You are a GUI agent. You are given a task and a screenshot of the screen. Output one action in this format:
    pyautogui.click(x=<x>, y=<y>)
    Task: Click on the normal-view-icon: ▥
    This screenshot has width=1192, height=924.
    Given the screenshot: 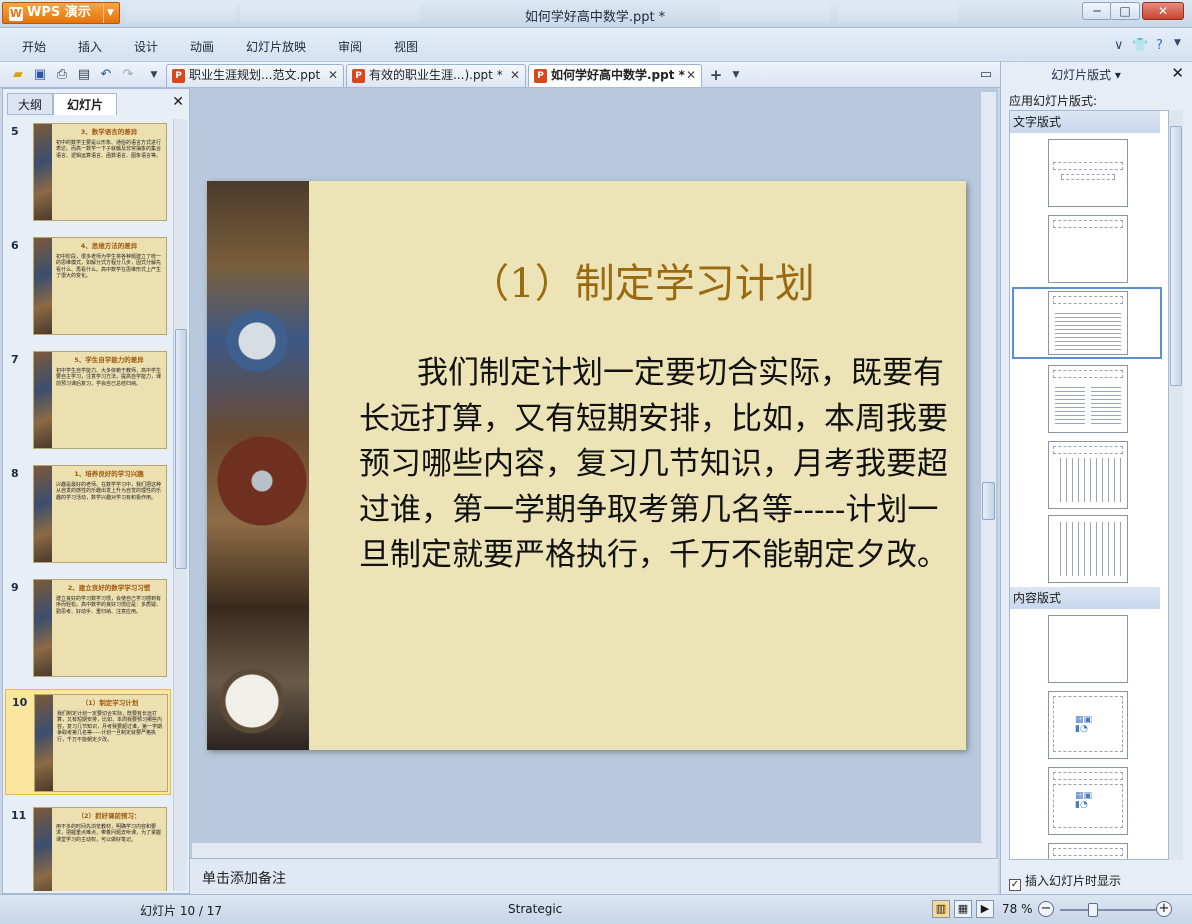 What is the action you would take?
    pyautogui.click(x=941, y=909)
    